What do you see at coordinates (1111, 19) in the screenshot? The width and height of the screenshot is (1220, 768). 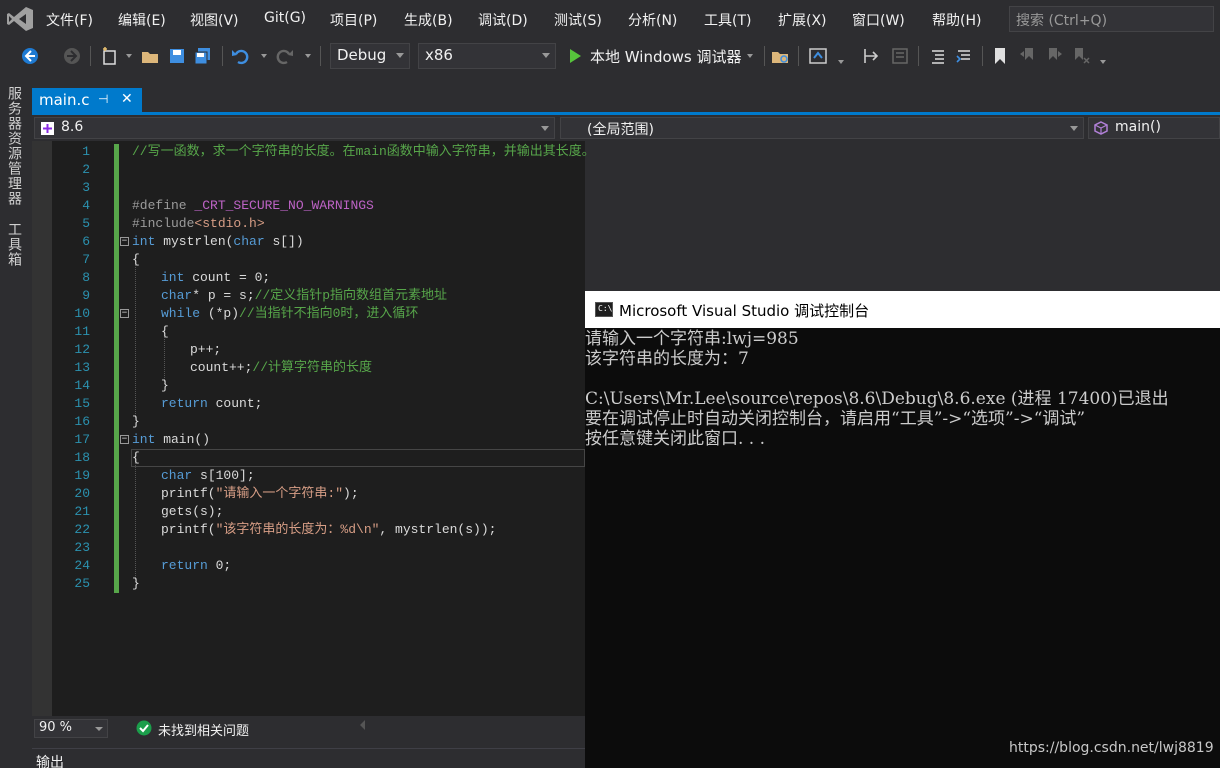 I see `search-input: 搜索 (Ctrl+Q)` at bounding box center [1111, 19].